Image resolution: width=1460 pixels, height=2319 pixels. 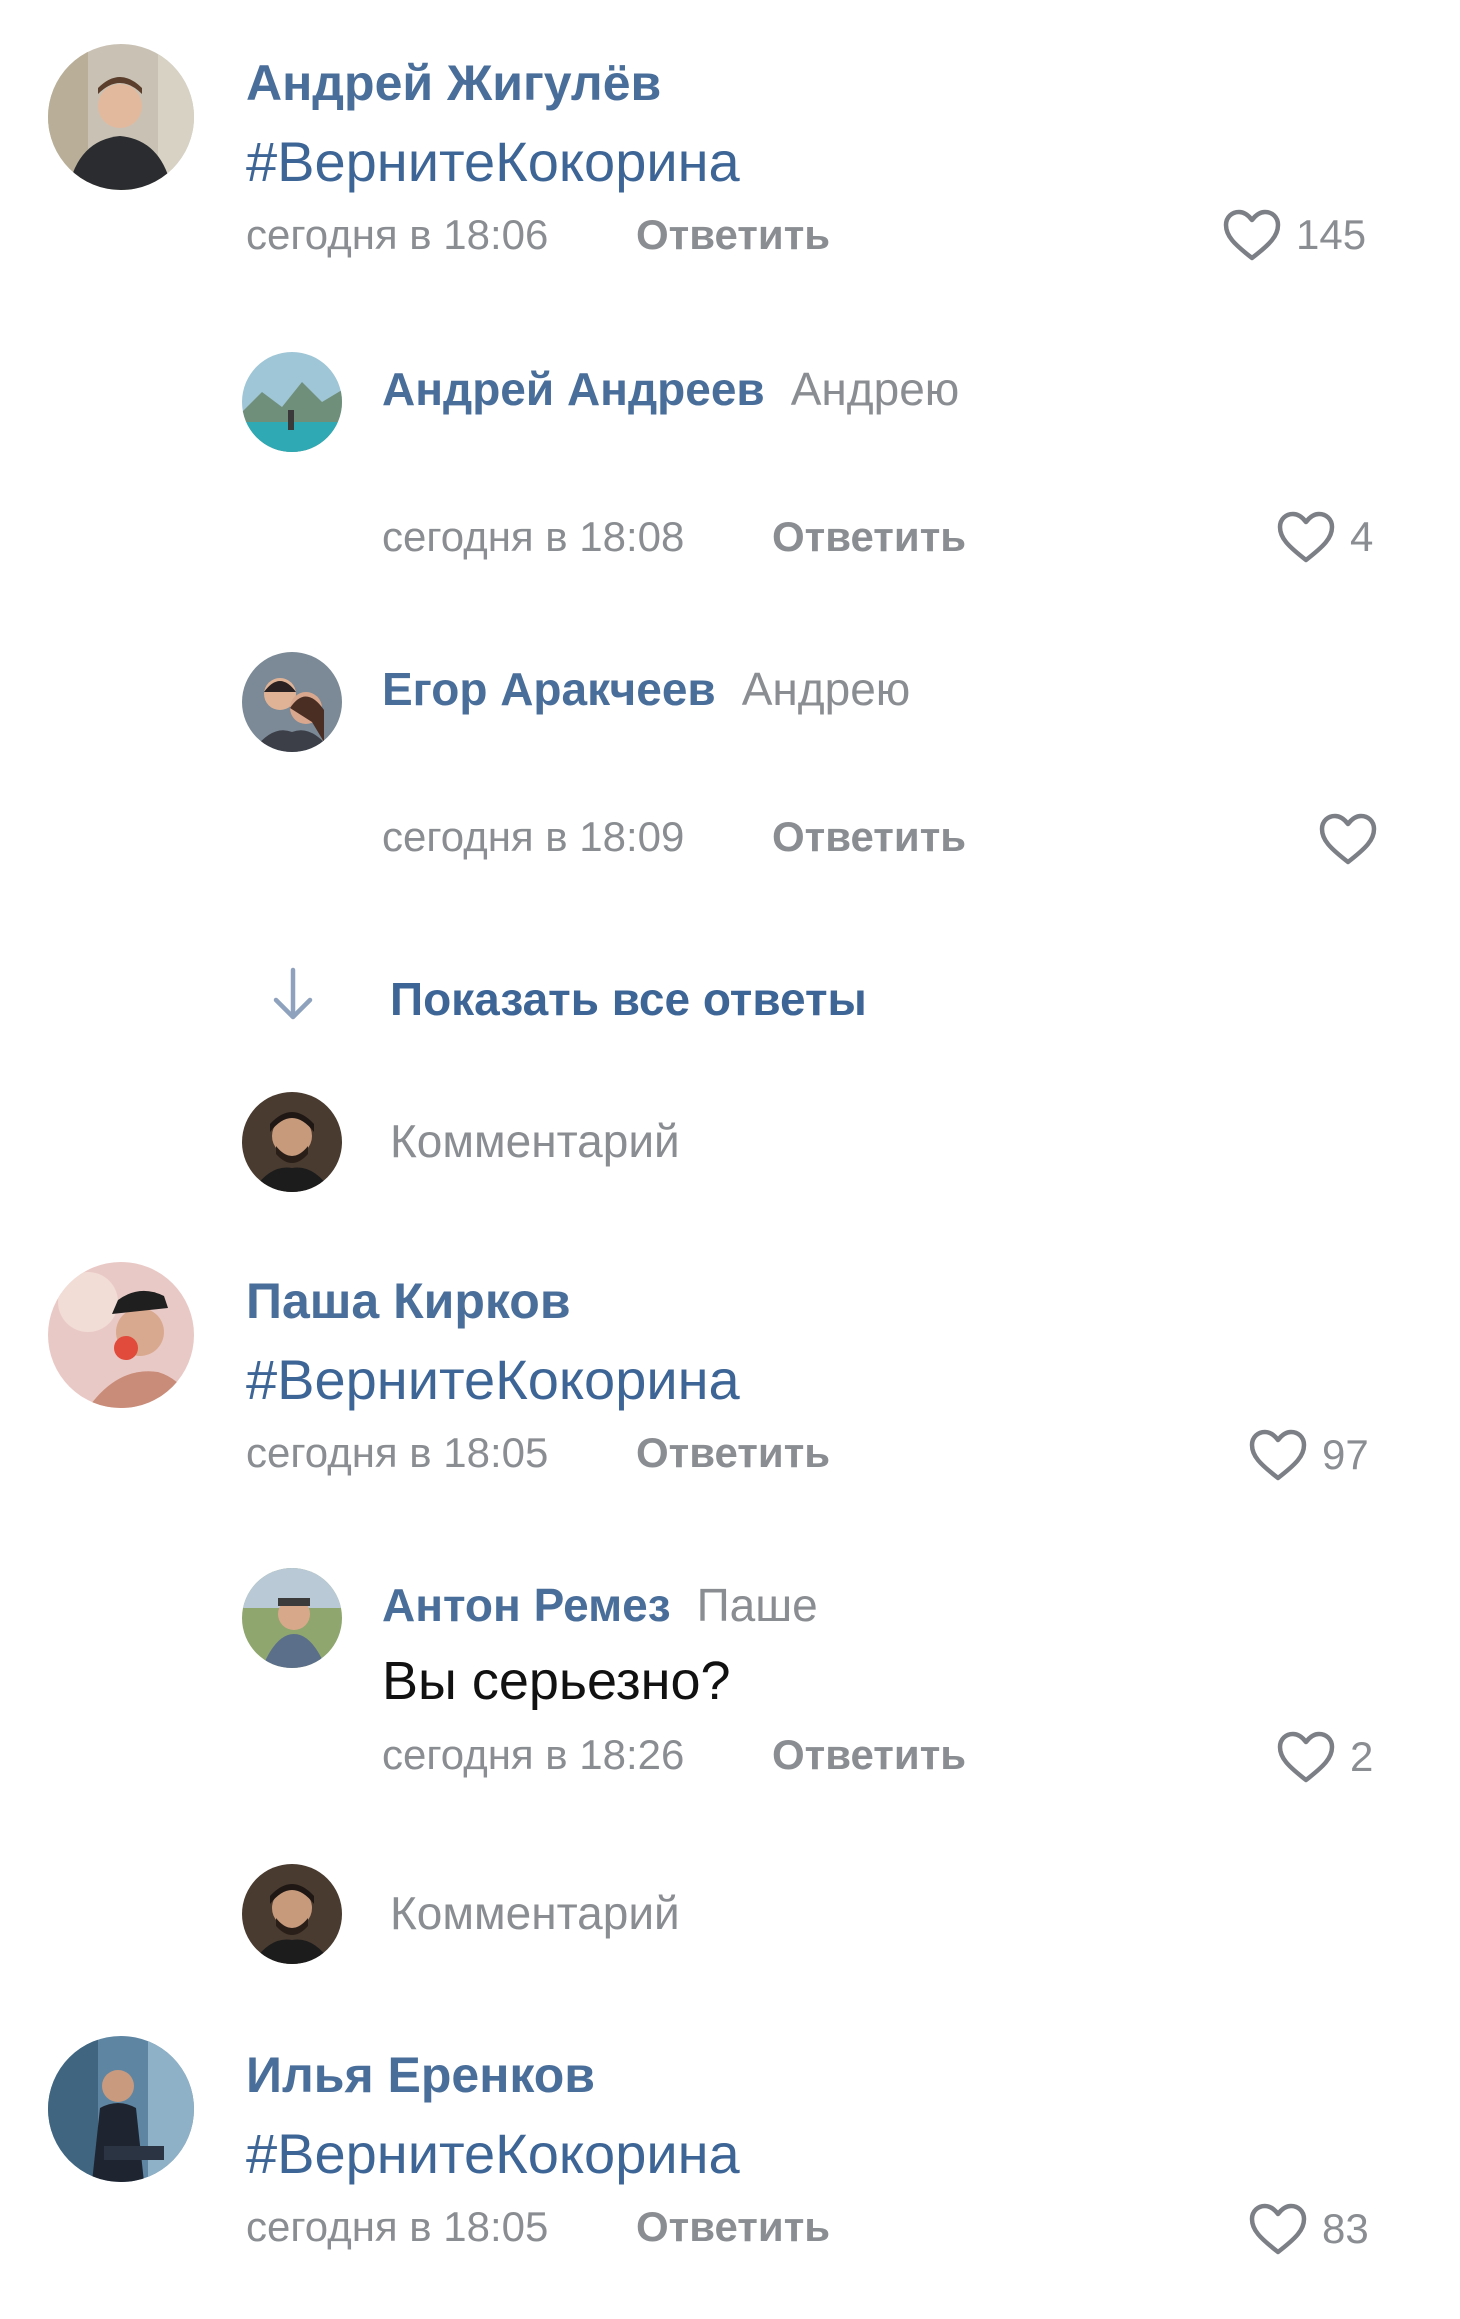 I want to click on reply-author-name: Антон Ремез, so click(x=526, y=1605).